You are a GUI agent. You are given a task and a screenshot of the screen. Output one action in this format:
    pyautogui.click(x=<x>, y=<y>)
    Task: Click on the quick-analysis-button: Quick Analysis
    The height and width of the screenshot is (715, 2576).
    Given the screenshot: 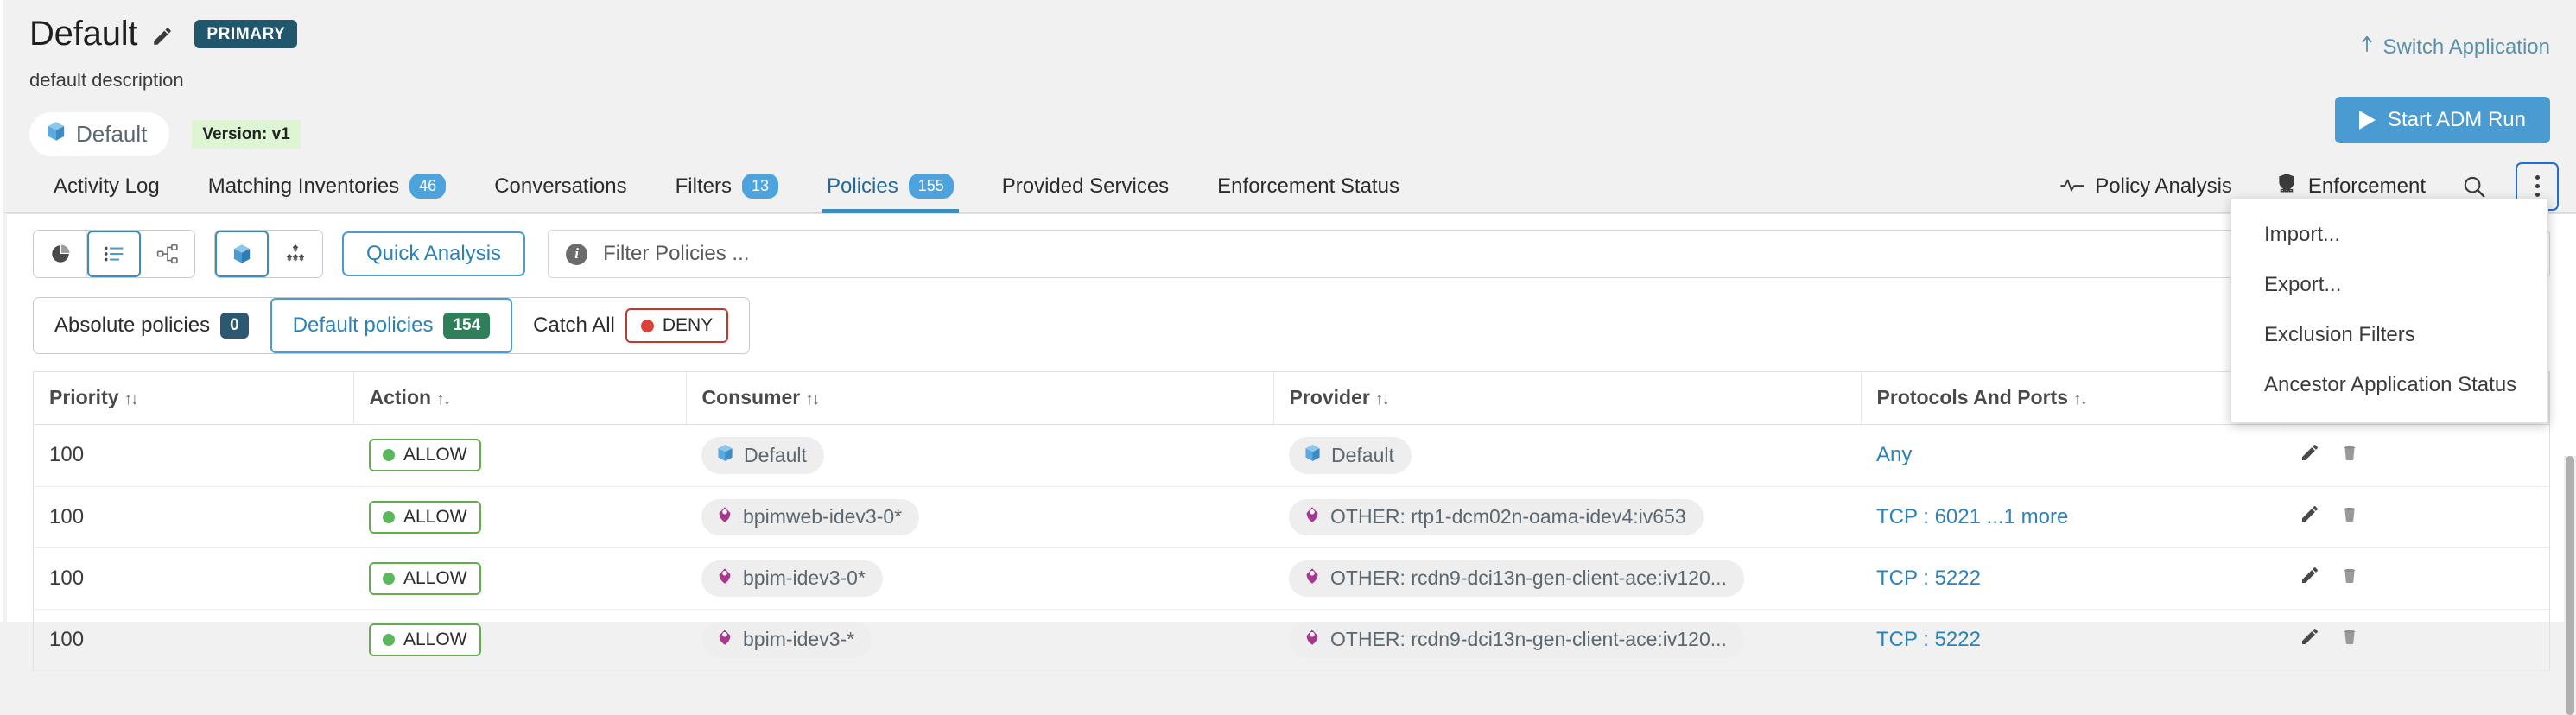 What is the action you would take?
    pyautogui.click(x=434, y=253)
    